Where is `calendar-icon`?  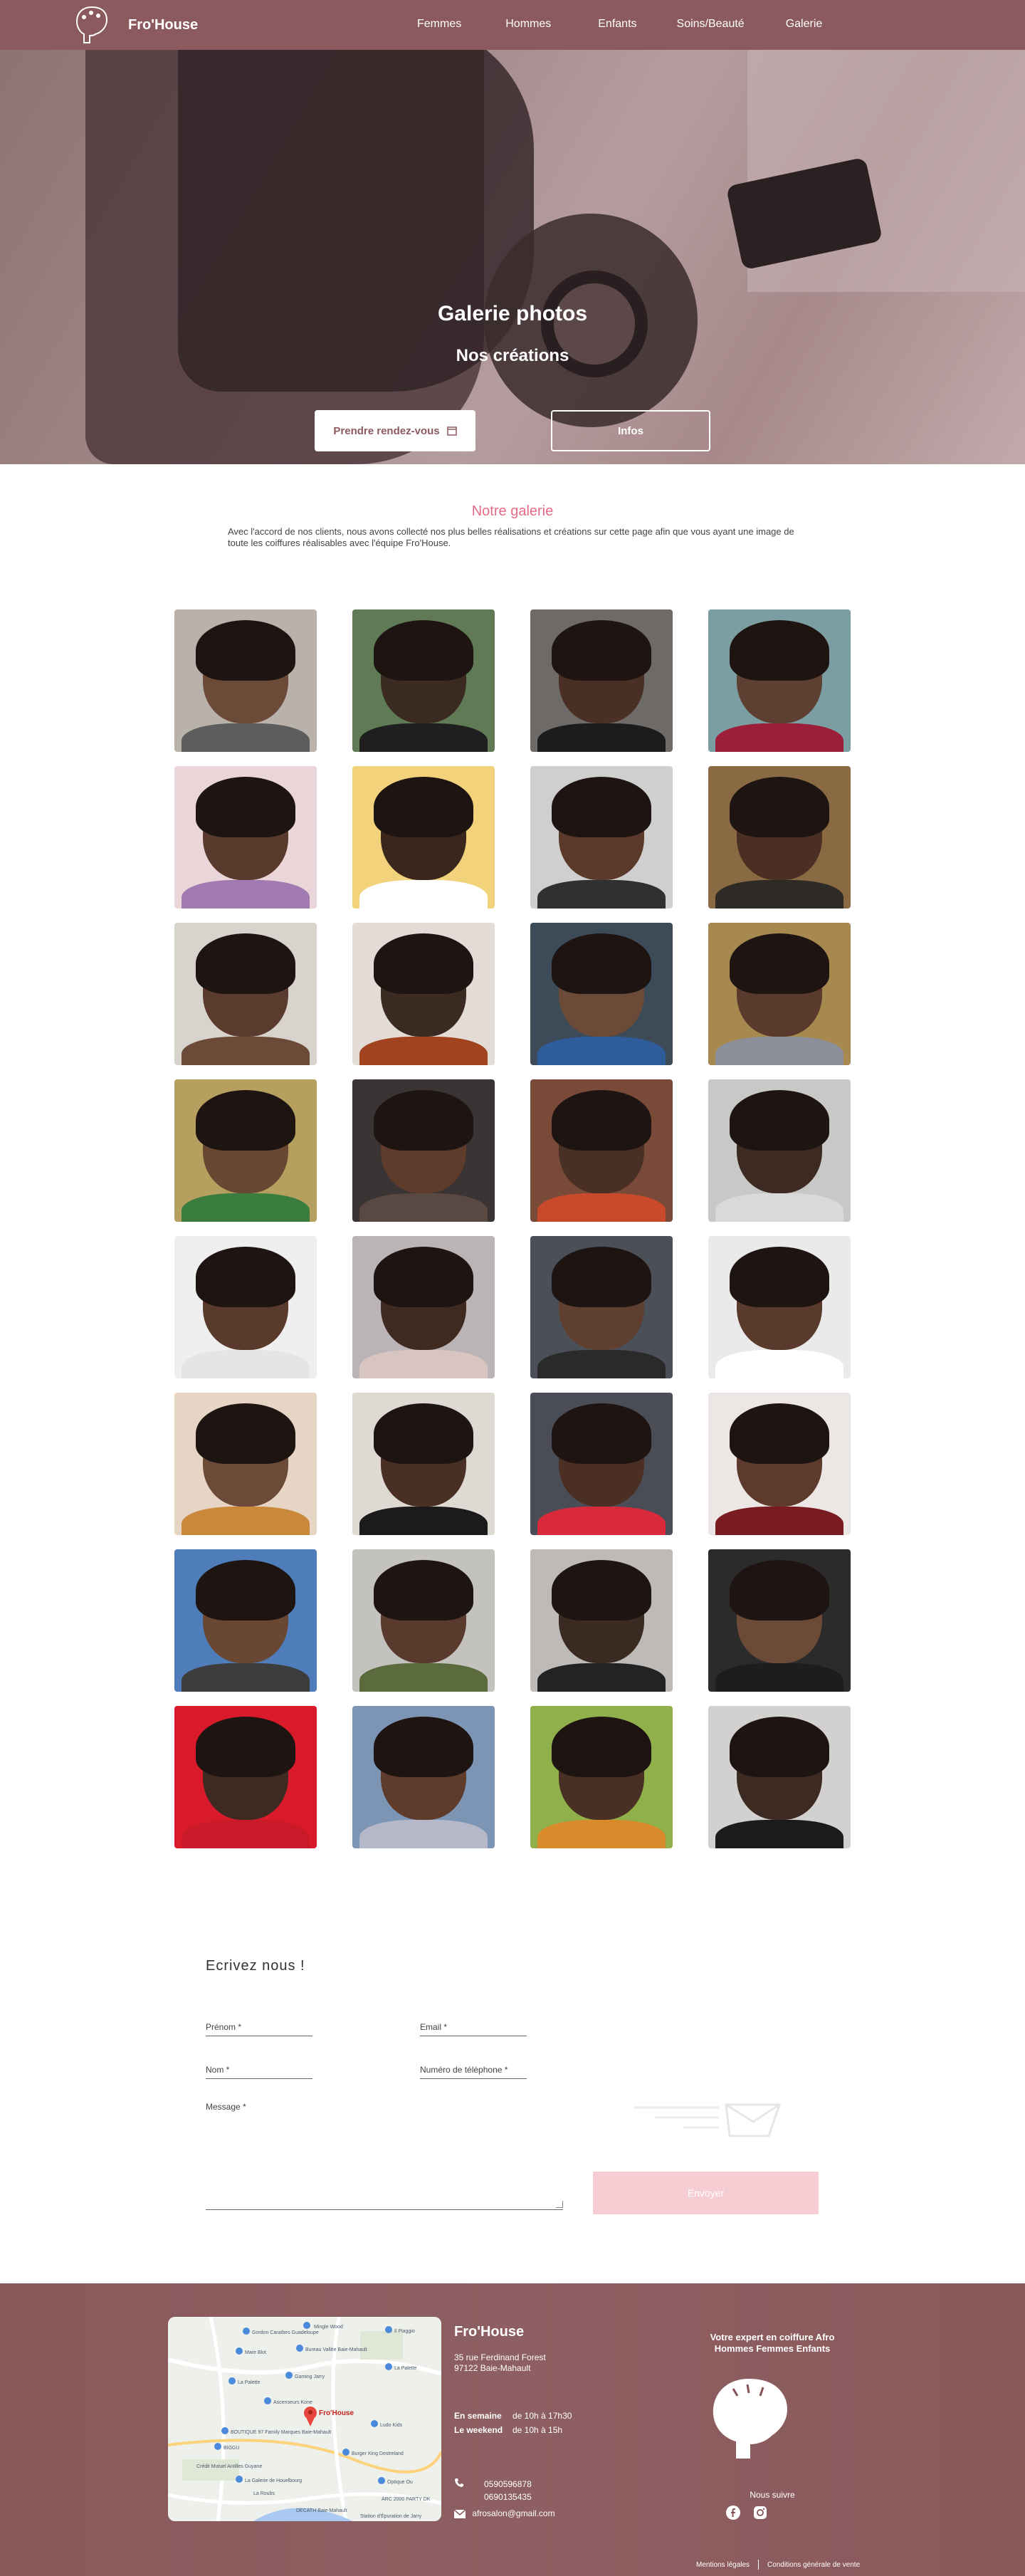
calendar-icon is located at coordinates (451, 431).